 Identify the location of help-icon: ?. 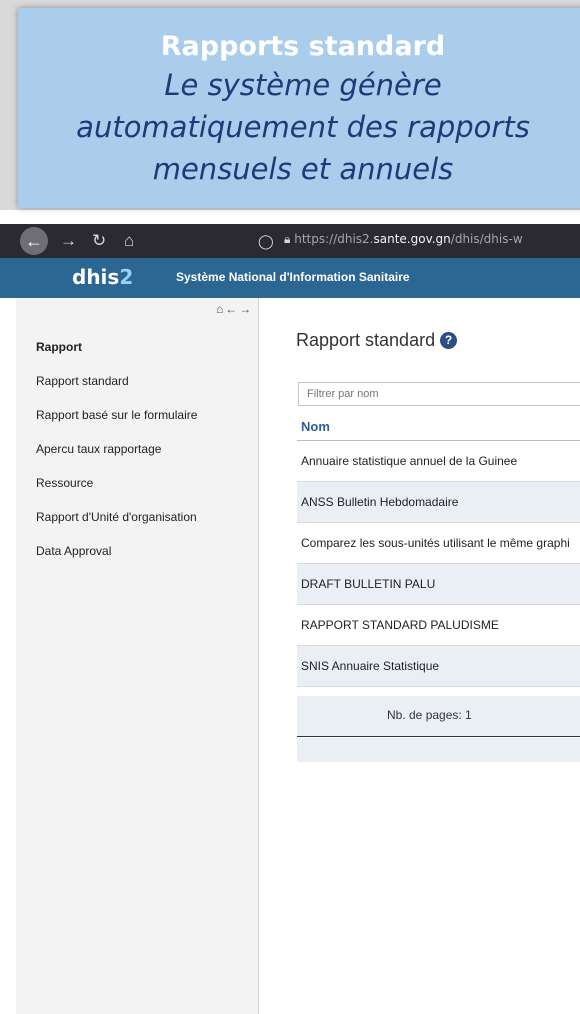
(449, 340).